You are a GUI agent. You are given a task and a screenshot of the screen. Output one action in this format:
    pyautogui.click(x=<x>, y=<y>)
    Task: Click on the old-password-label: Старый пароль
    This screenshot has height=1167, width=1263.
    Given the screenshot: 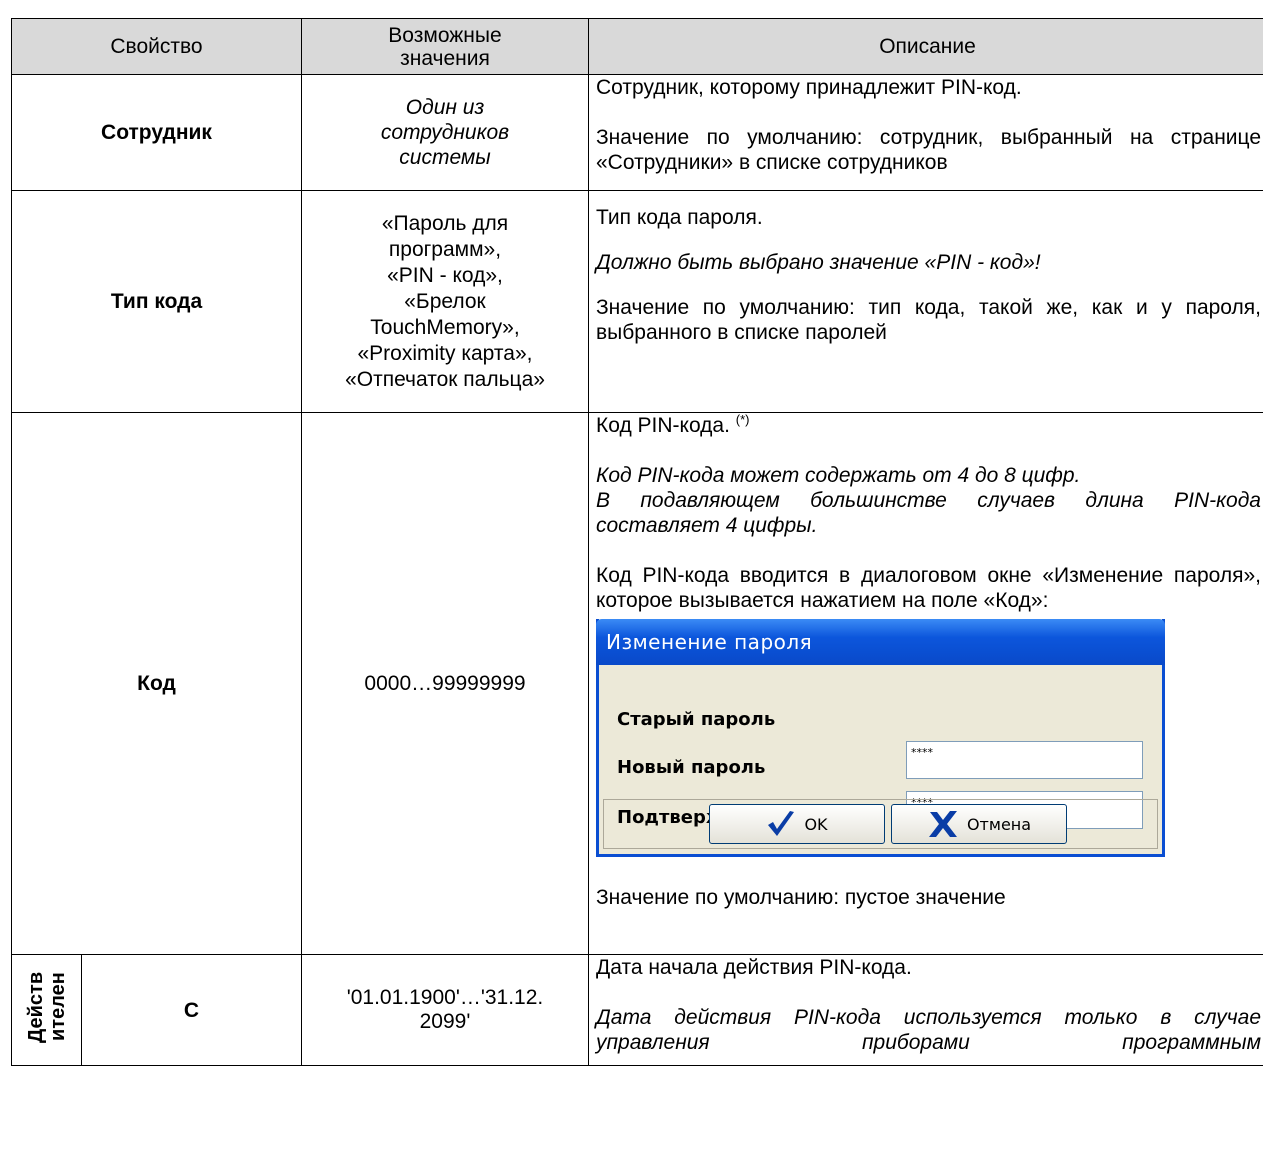 What is the action you would take?
    pyautogui.click(x=696, y=719)
    